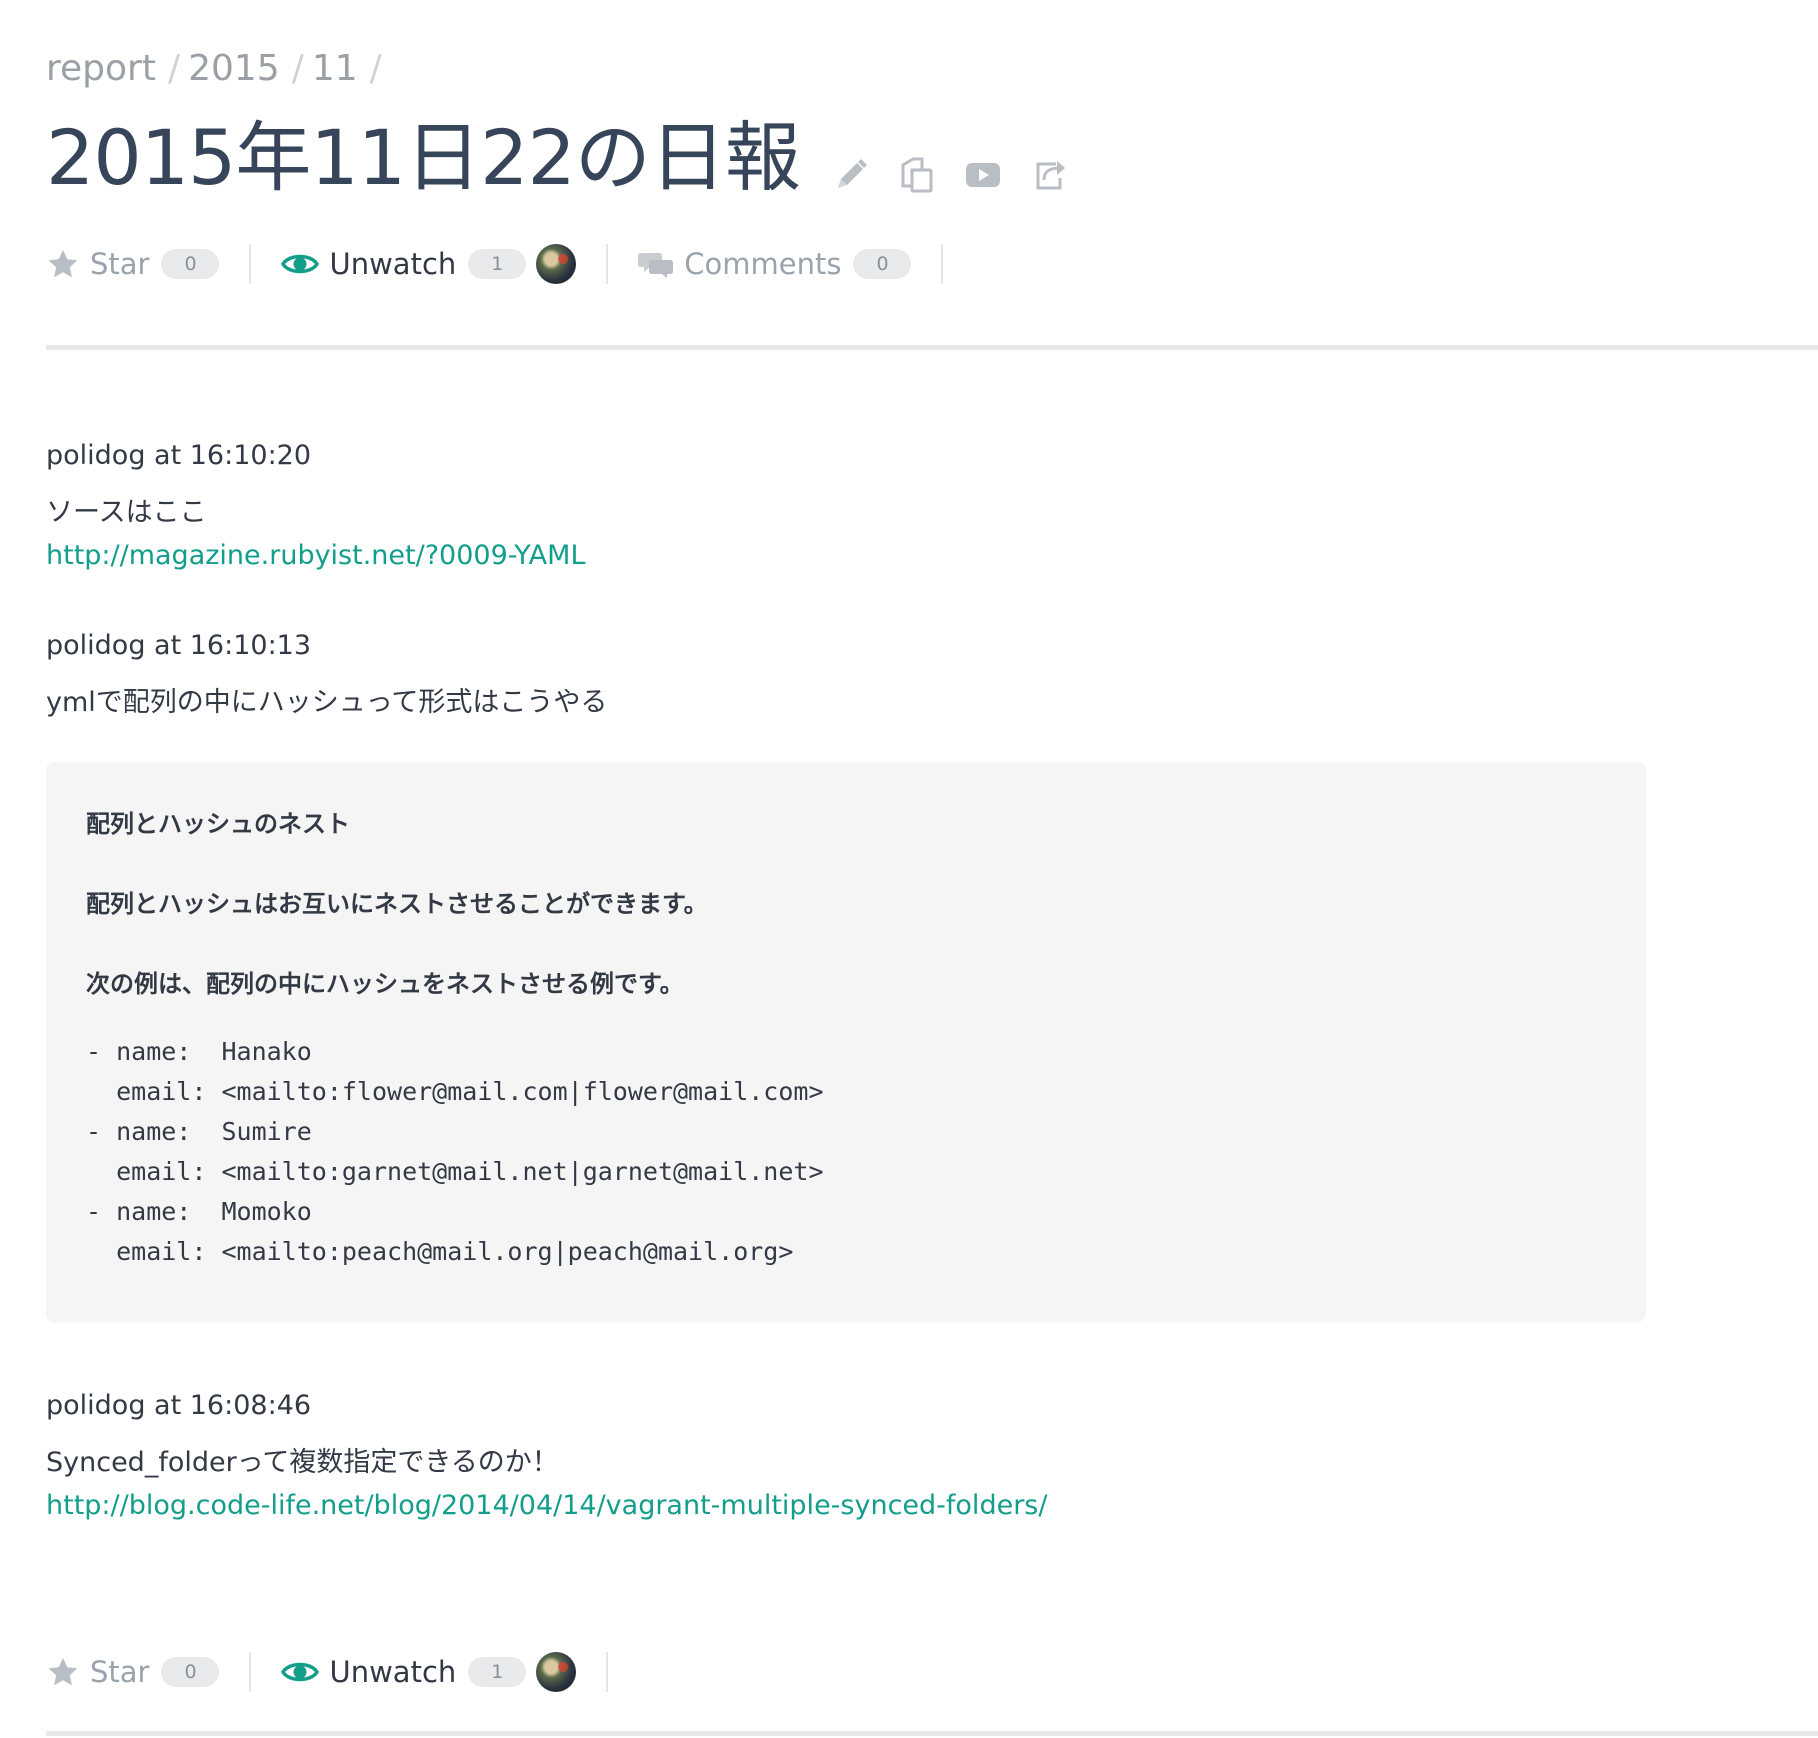  I want to click on entry-header: polidog at 16:08:46, so click(179, 1405).